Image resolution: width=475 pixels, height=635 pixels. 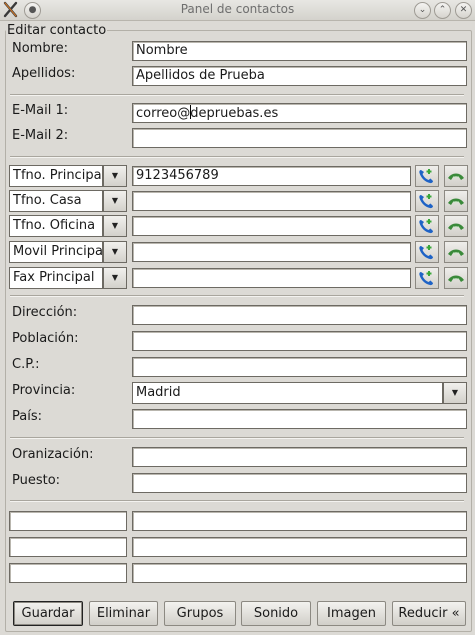 I want to click on grupos-button: Grupos, so click(x=200, y=613).